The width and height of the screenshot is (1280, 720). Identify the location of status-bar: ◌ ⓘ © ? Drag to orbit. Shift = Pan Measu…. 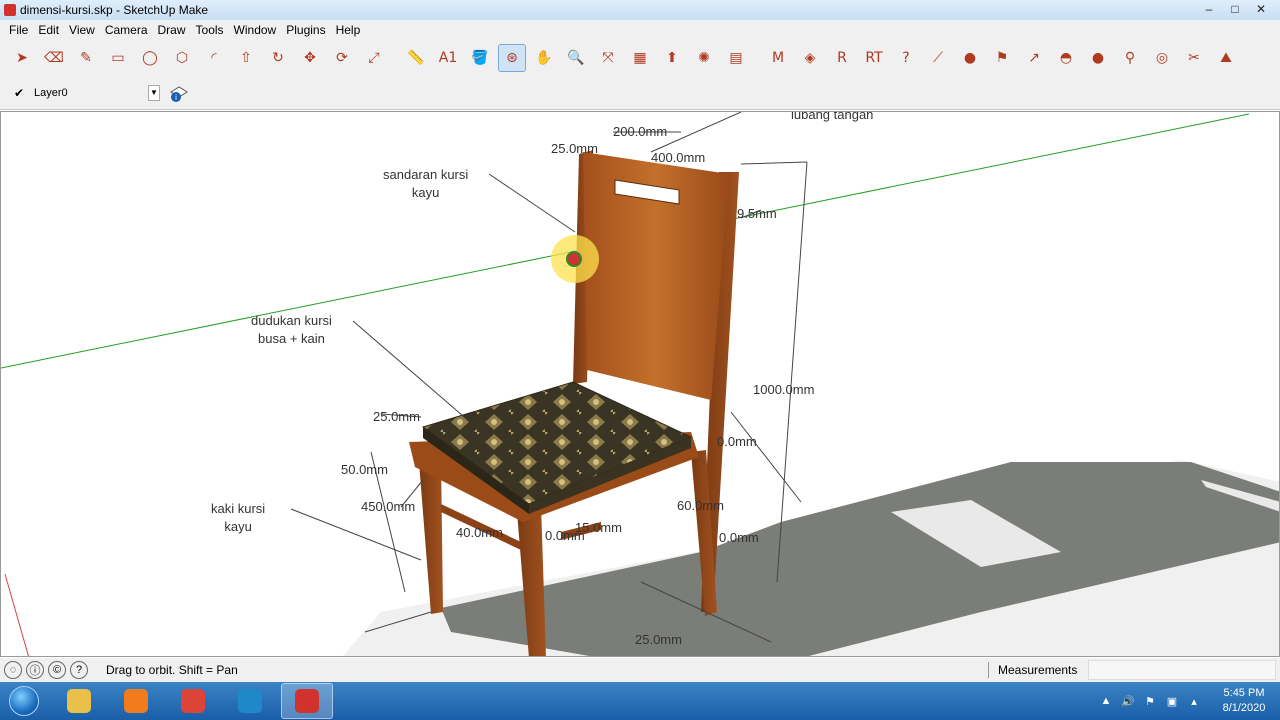
(640, 670).